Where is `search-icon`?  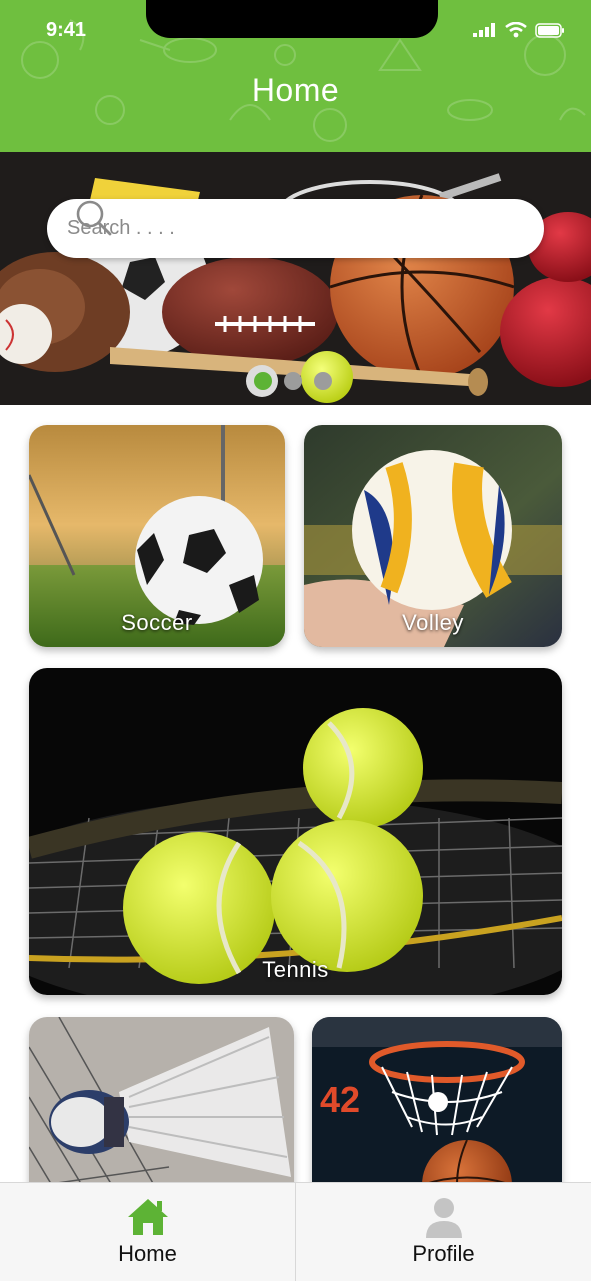
search-icon is located at coordinates (94, 218).